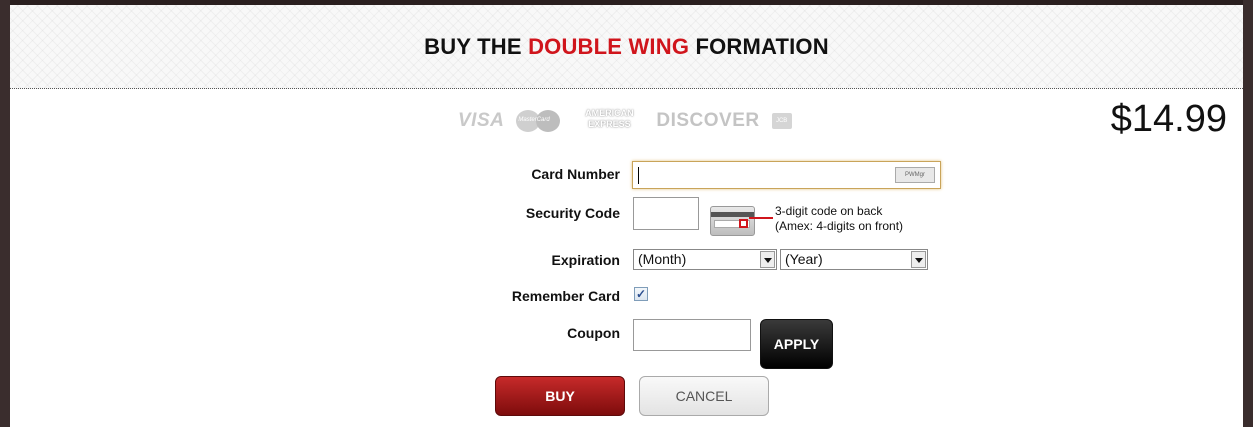 This screenshot has height=427, width=1253. I want to click on mastercard-logo-icon: MasterCard, so click(539, 121).